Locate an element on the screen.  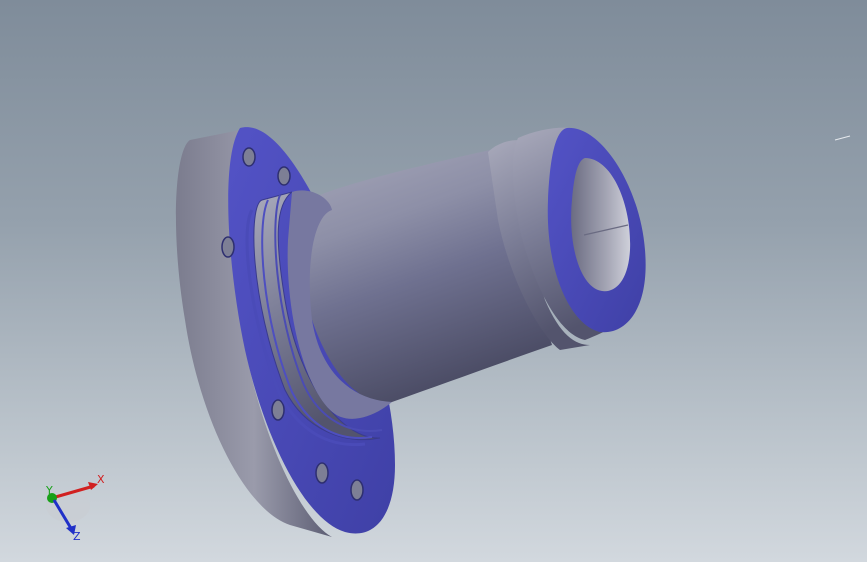
edge-artifact is located at coordinates (842, 138).